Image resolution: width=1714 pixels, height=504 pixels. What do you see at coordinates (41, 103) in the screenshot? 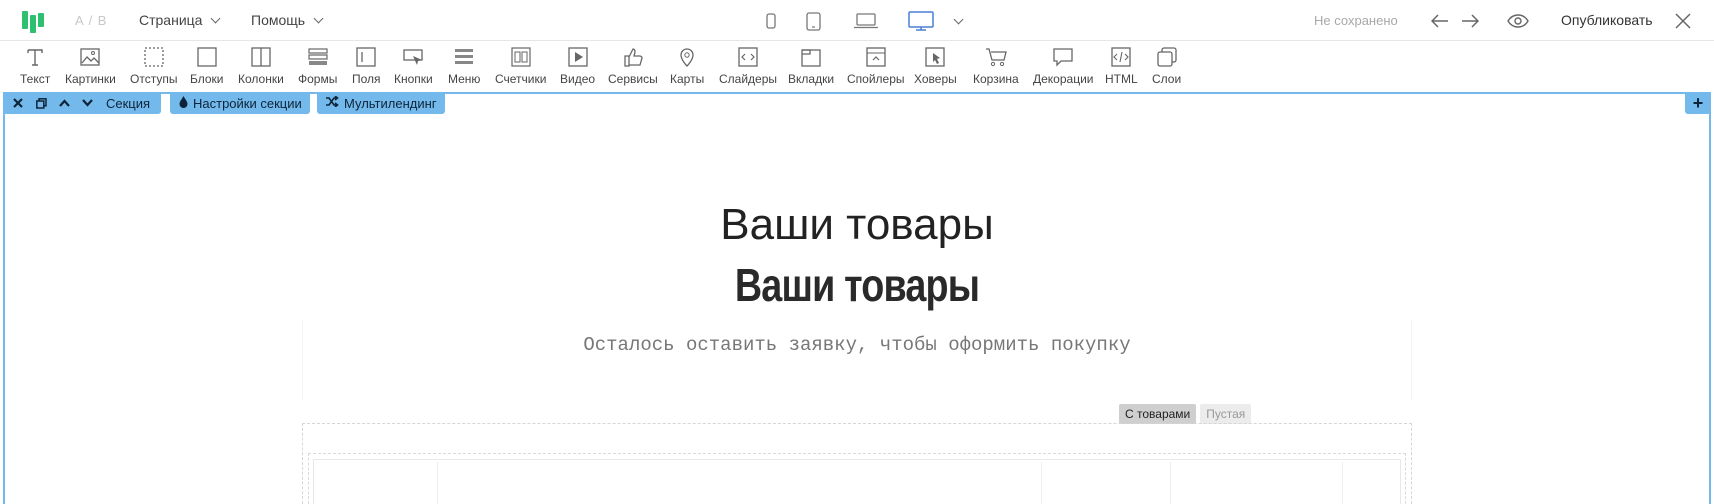
I see `duplicate-section-icon` at bounding box center [41, 103].